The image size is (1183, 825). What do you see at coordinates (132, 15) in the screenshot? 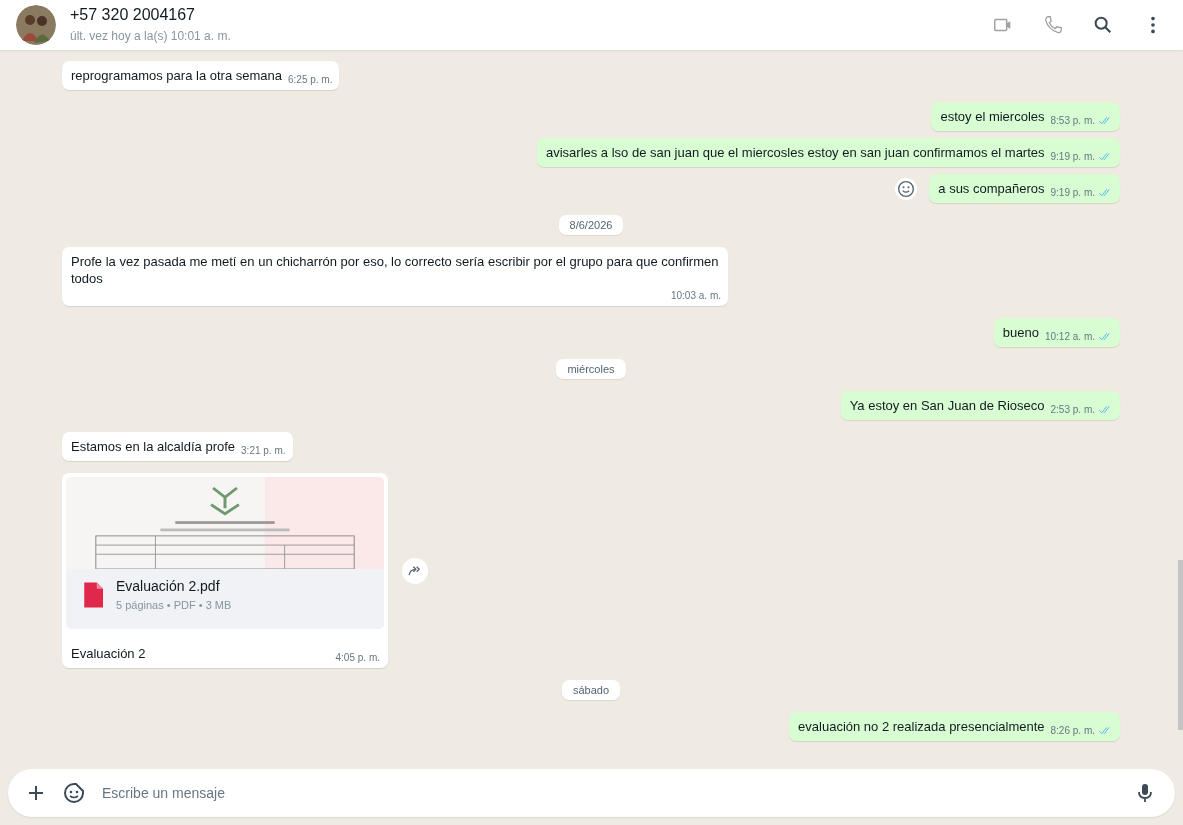
I see `contact-name: +57 320 2004167` at bounding box center [132, 15].